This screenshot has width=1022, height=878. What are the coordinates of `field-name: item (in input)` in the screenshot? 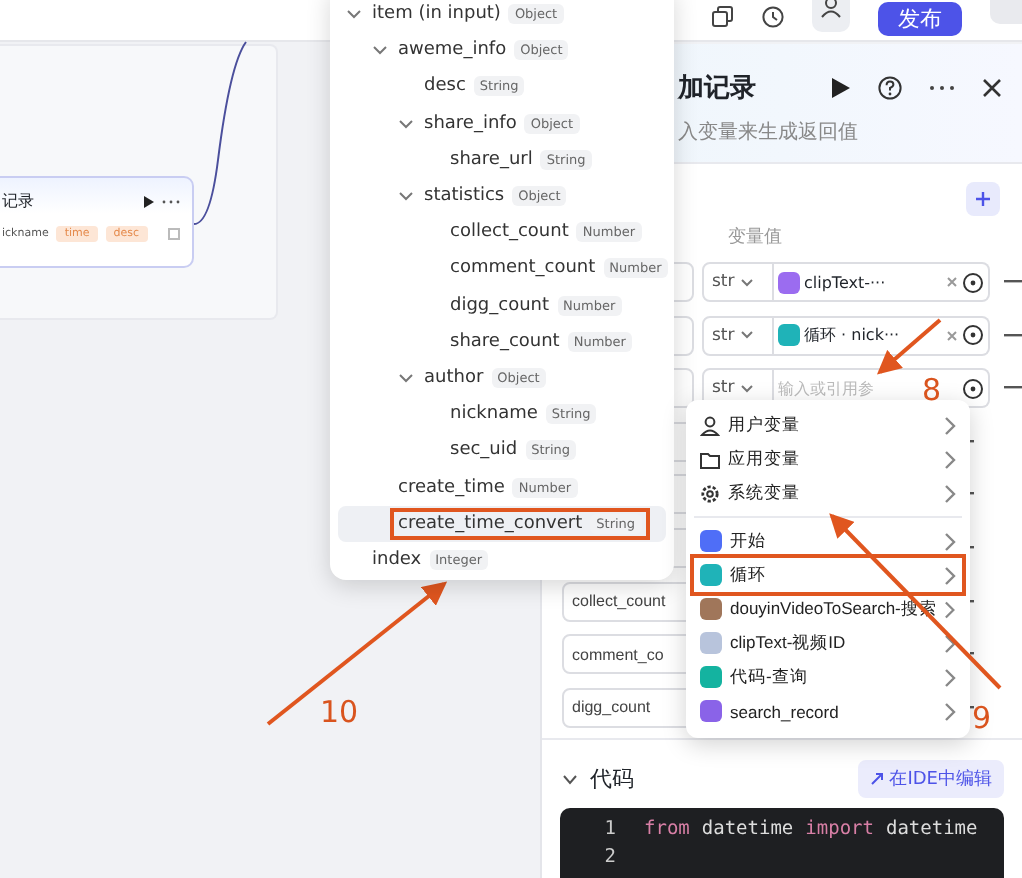 It's located at (436, 14).